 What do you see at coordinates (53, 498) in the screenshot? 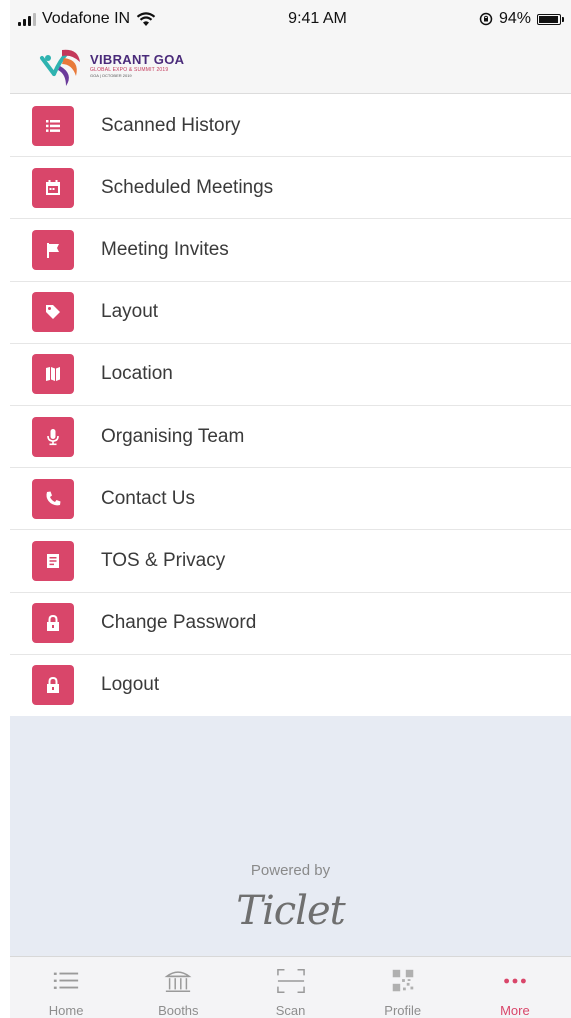
I see `phone-icon` at bounding box center [53, 498].